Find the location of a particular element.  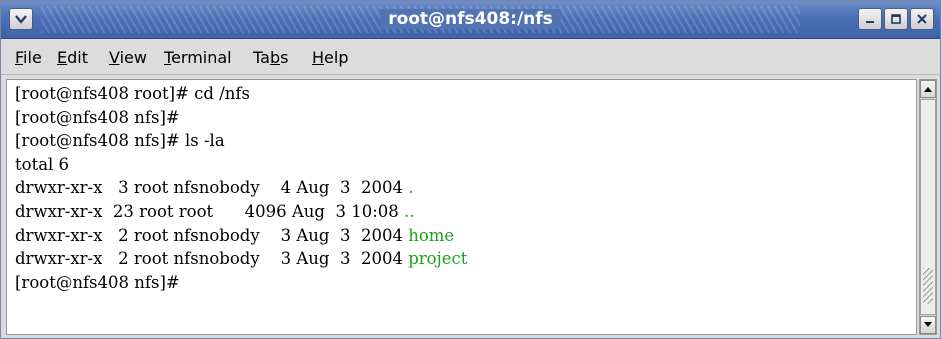

menu-edit-label: dit is located at coordinates (77, 57).